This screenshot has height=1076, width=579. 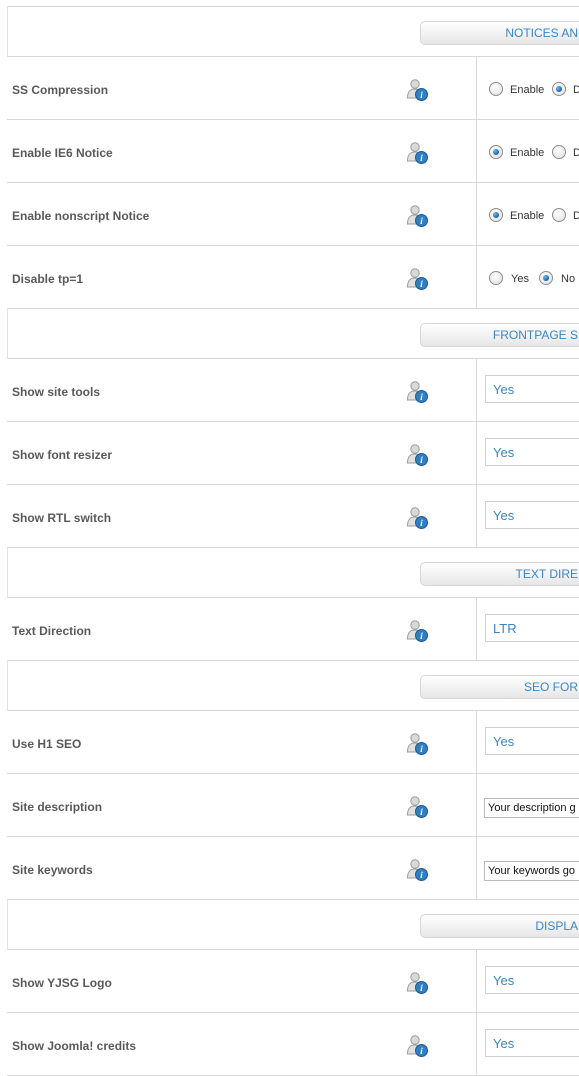 What do you see at coordinates (499, 926) in the screenshot?
I see `section-header-display: DISPLA` at bounding box center [499, 926].